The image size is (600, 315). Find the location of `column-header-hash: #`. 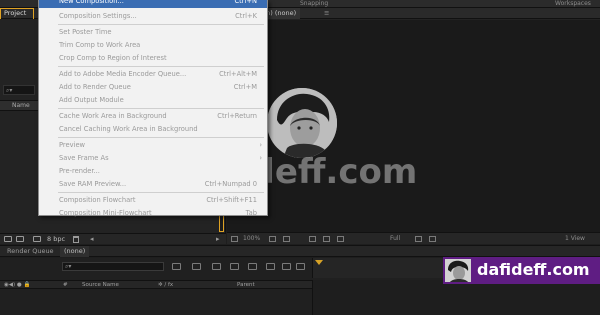

column-header-hash: # is located at coordinates (65, 285).